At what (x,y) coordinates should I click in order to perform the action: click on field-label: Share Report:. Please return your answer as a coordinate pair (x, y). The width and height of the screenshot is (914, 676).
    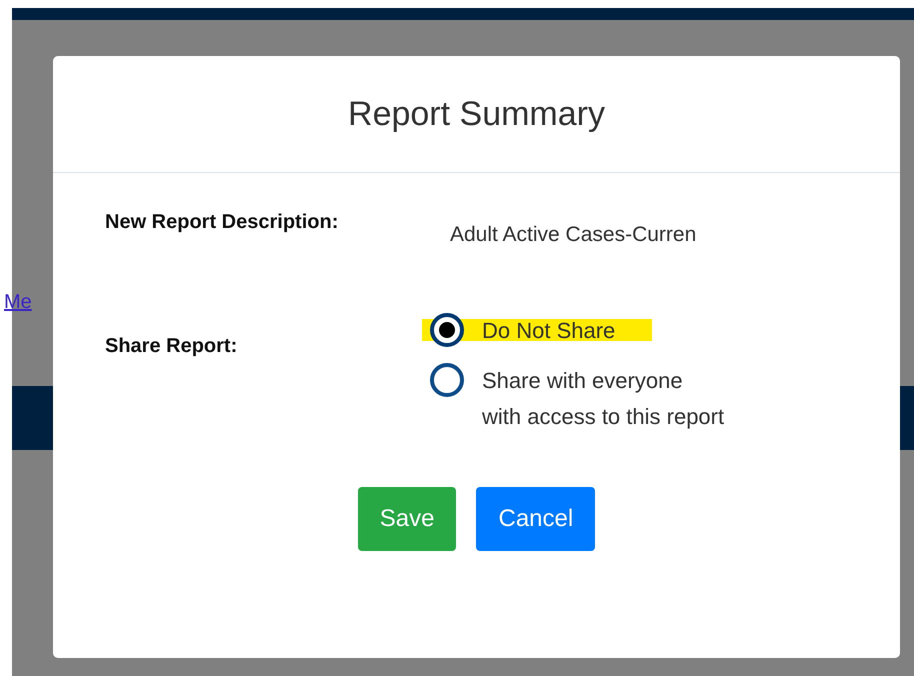
    Looking at the image, I should click on (171, 347).